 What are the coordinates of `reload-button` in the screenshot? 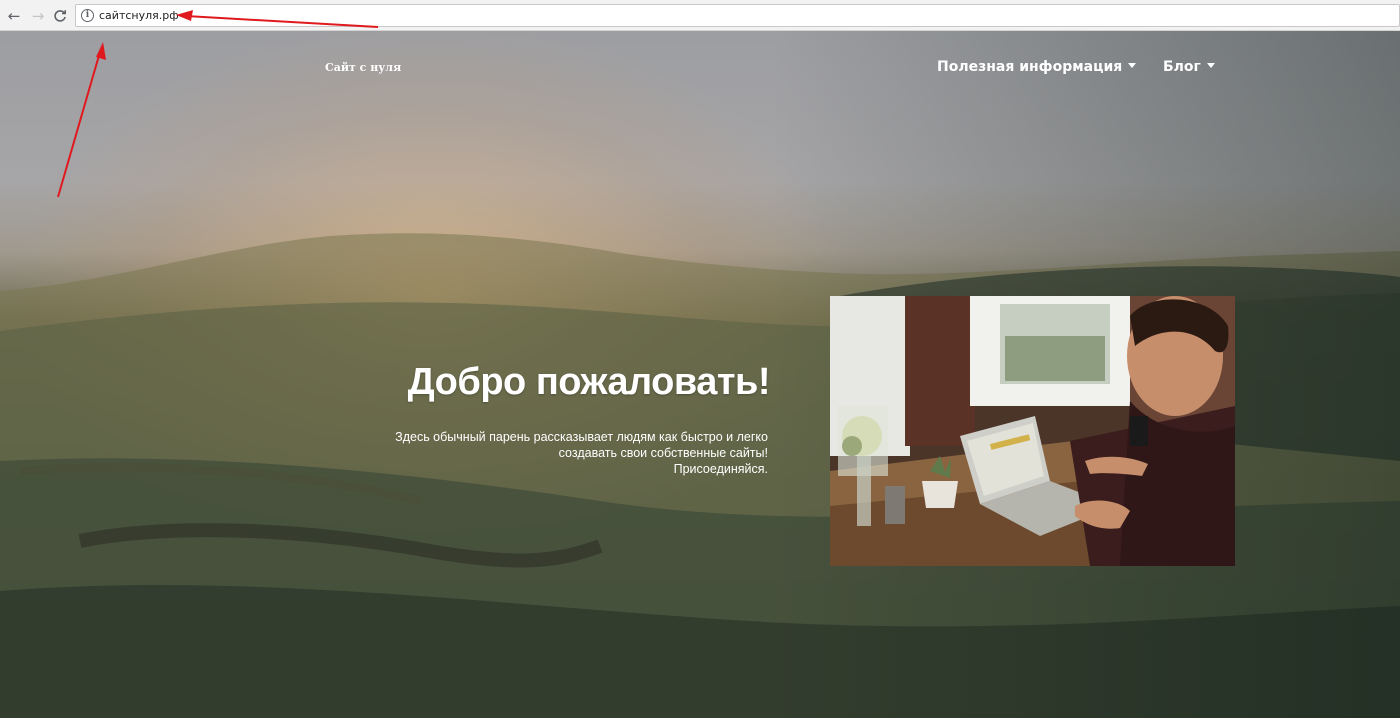 It's located at (60, 16).